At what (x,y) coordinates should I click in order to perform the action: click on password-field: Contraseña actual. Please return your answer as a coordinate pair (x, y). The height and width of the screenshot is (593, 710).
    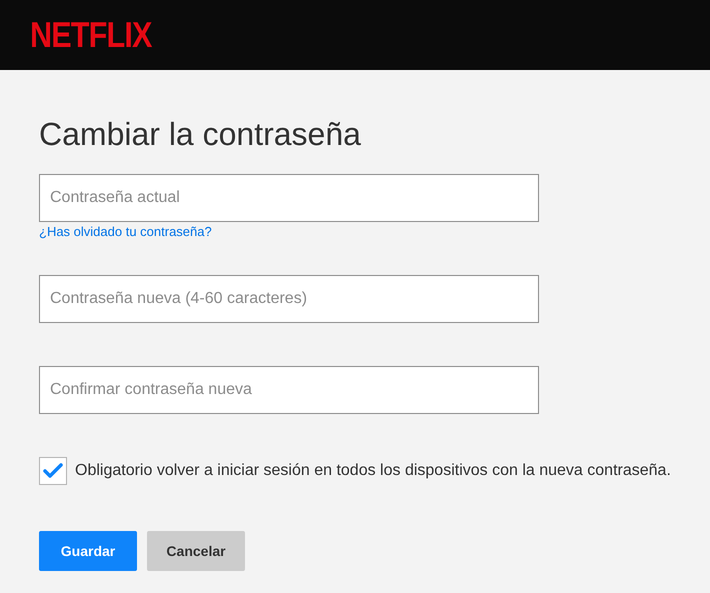
    Looking at the image, I should click on (289, 198).